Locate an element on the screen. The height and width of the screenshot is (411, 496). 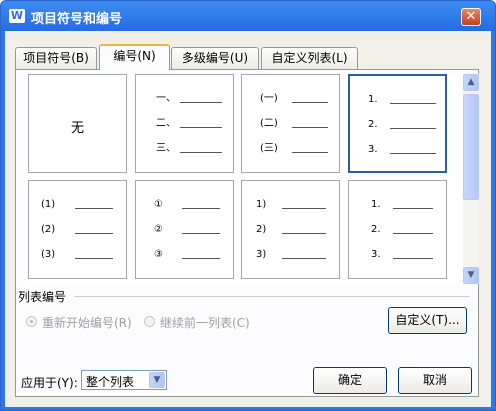
preview-row: 一、 is located at coordinates (183, 99).